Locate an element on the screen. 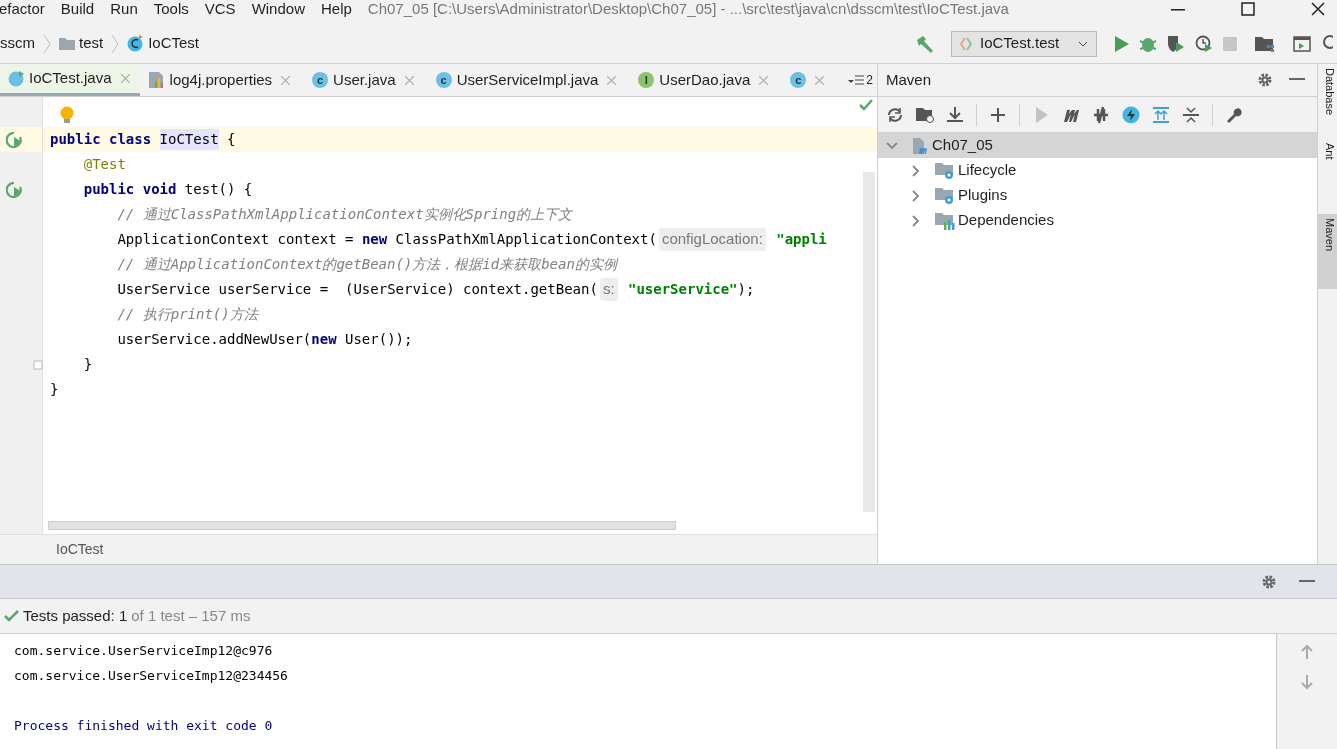 The image size is (1337, 749). code-line: userService.addNewUser(new User()); is located at coordinates (264, 339).